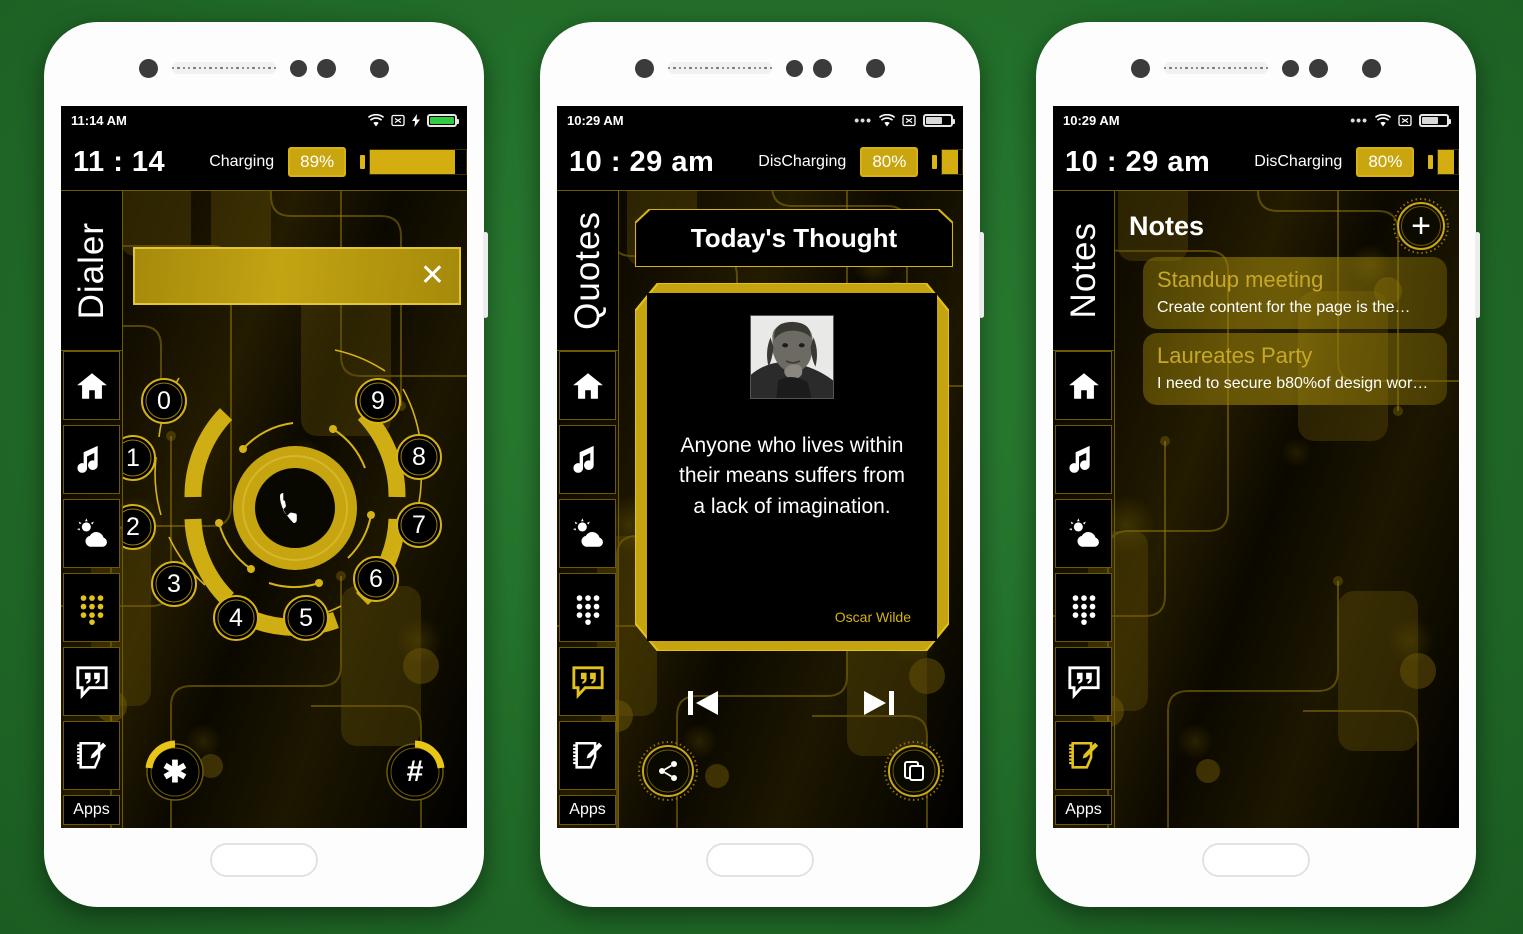 This screenshot has height=934, width=1523. I want to click on sidebar: Dialer Apps, so click(92, 509).